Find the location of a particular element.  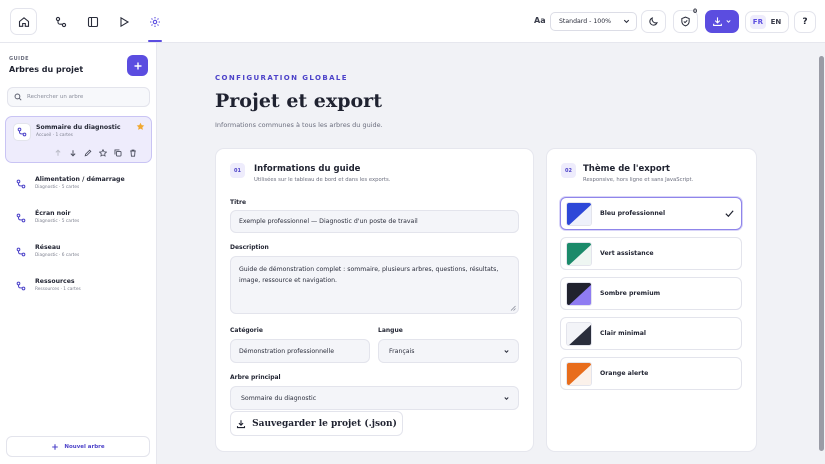

tree-name: Alimentation / démarrage is located at coordinates (80, 179).